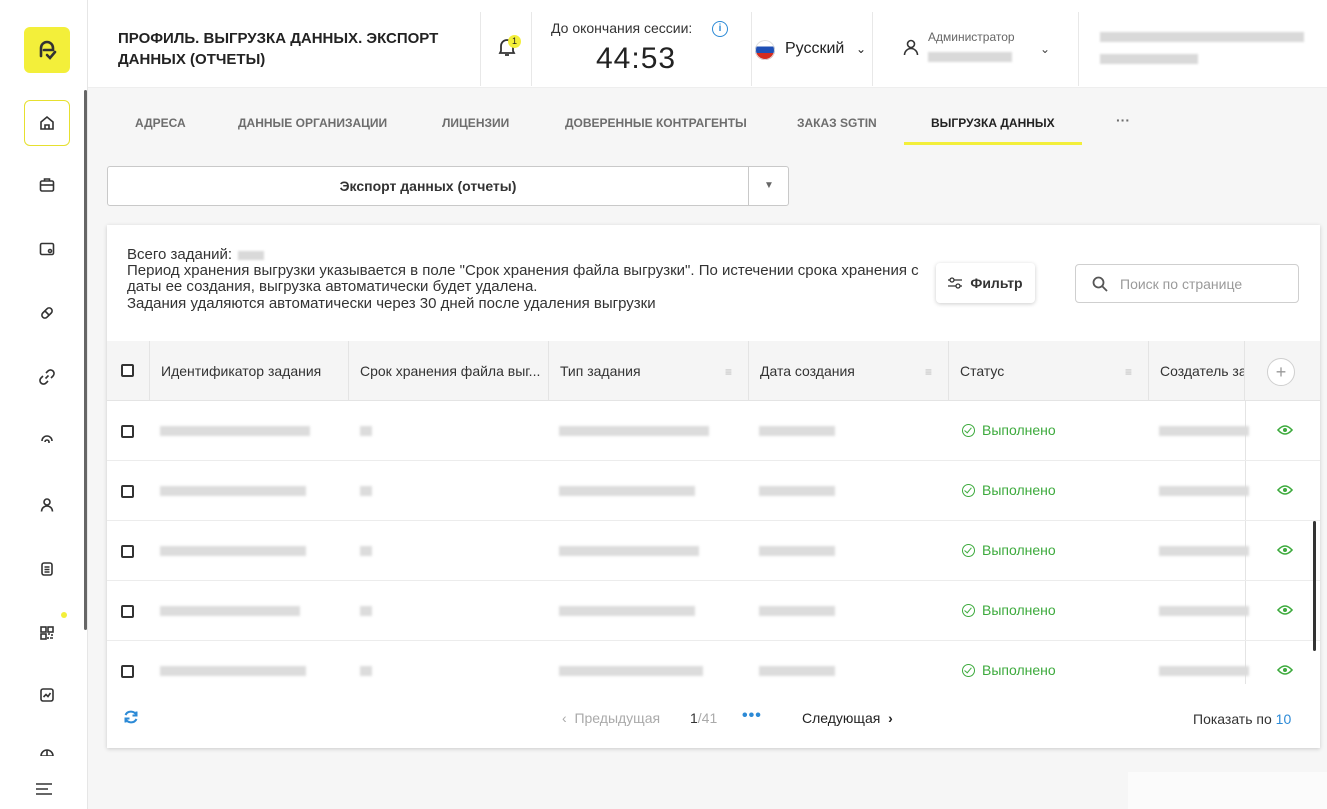  Describe the element at coordinates (47, 123) in the screenshot. I see `sidebar-item-home` at that location.